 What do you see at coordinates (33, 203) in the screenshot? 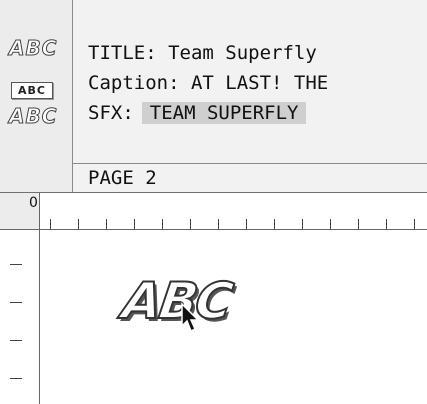
I see `ruler-origin-label: 0` at bounding box center [33, 203].